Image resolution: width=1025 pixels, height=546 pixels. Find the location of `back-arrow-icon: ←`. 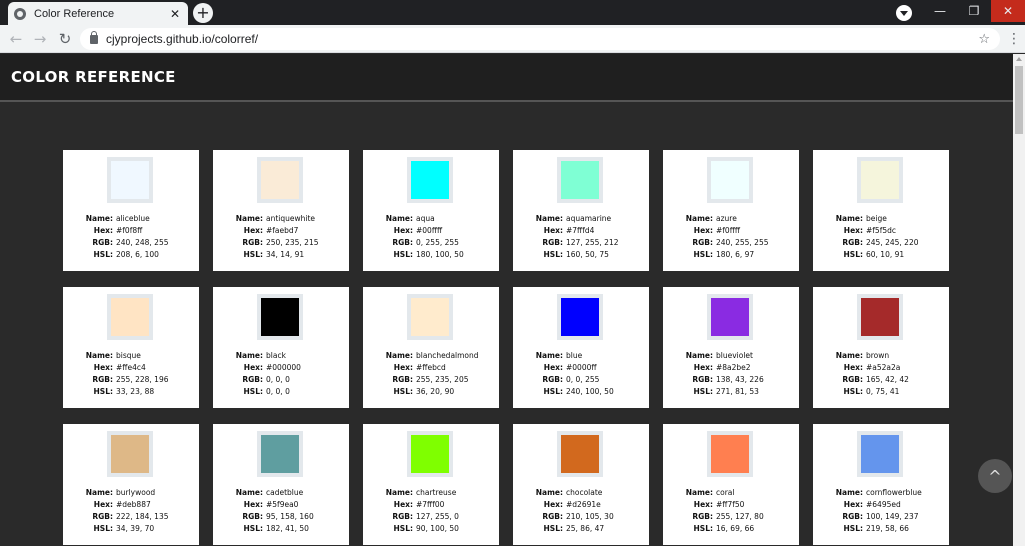

back-arrow-icon: ← is located at coordinates (16, 39).